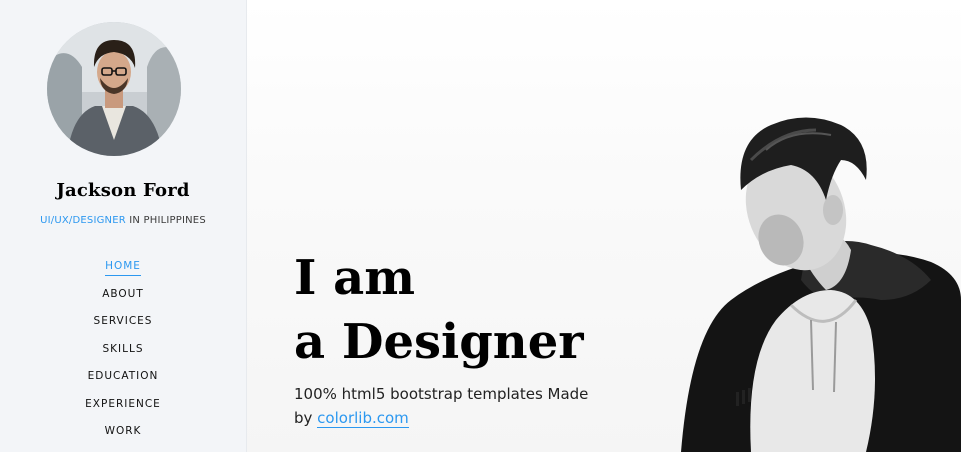  I want to click on position-location: IN PHILIPPINES, so click(165, 220).